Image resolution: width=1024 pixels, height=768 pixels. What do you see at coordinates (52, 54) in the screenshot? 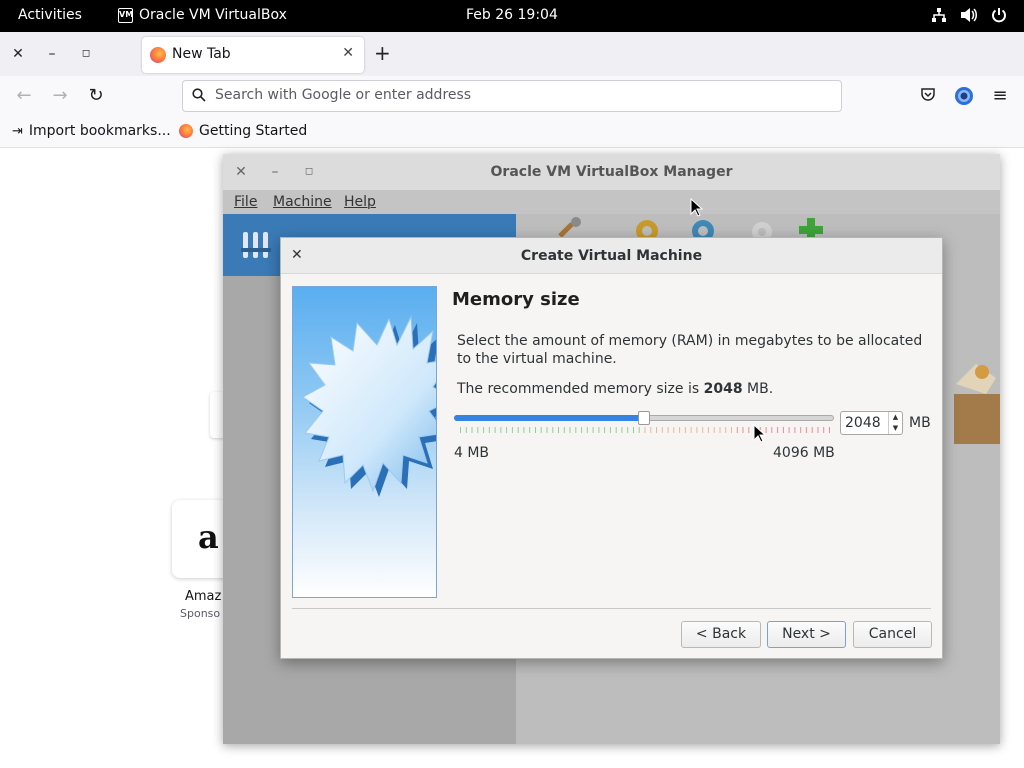
I see `minimize-icon: –` at bounding box center [52, 54].